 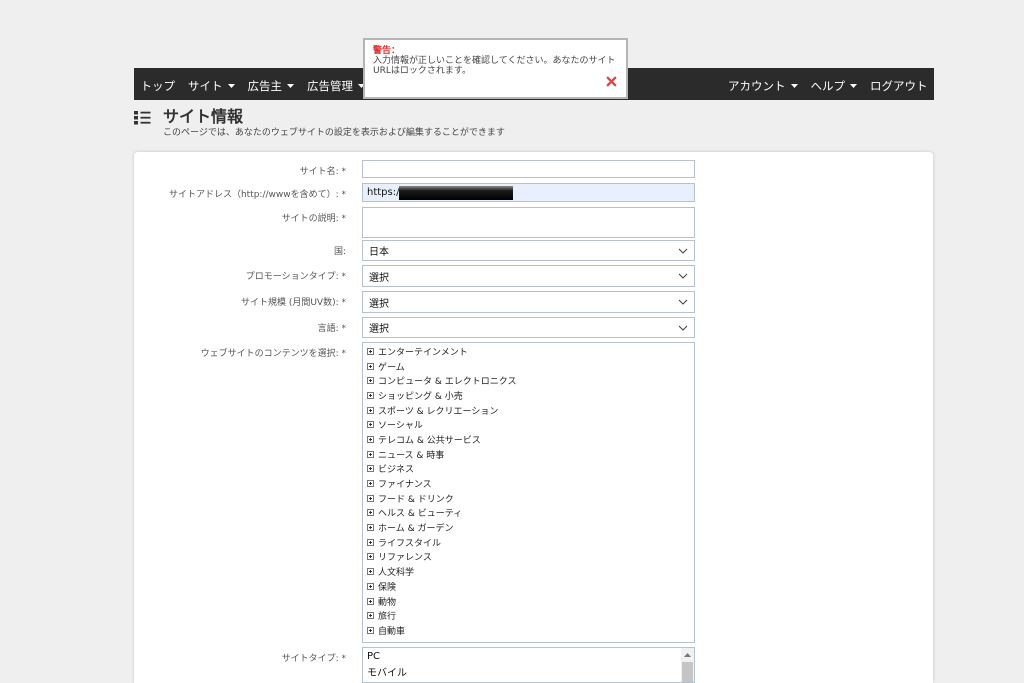 I want to click on tree-item-label: ヘルス & ビューティ, so click(x=420, y=514).